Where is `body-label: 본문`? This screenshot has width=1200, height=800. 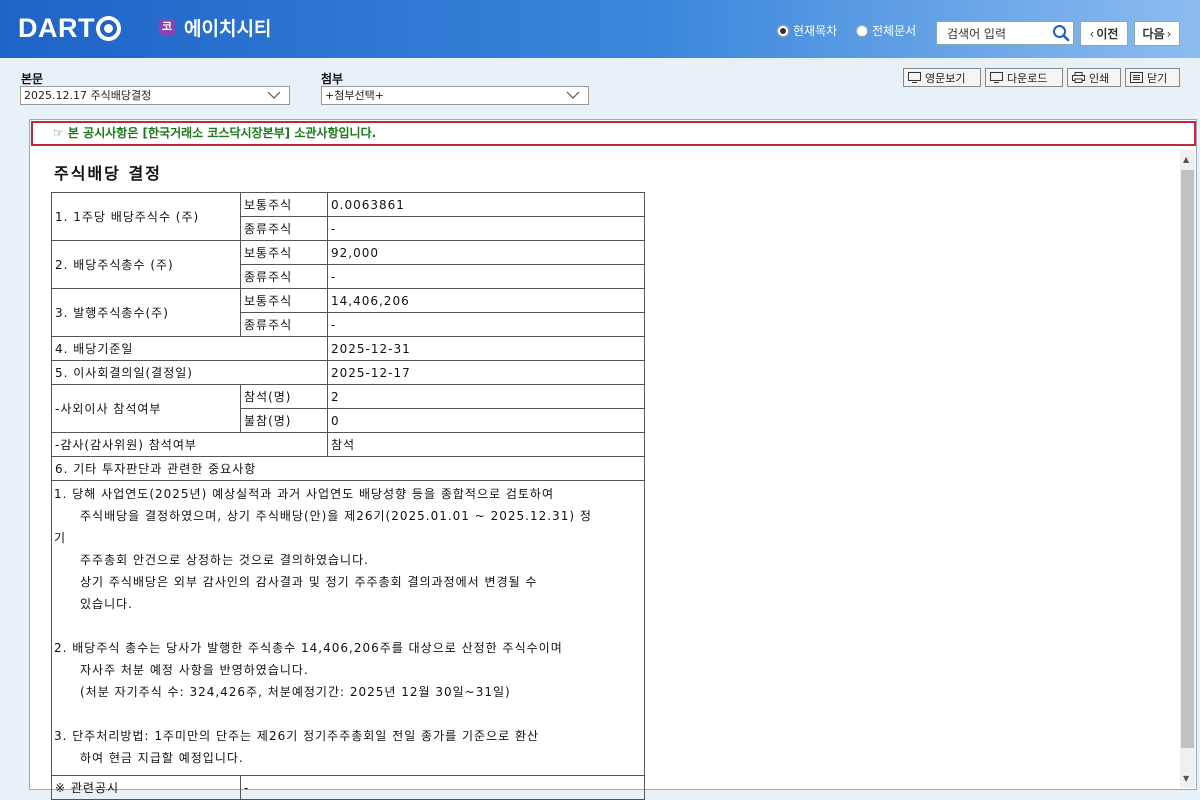
body-label: 본문 is located at coordinates (32, 79).